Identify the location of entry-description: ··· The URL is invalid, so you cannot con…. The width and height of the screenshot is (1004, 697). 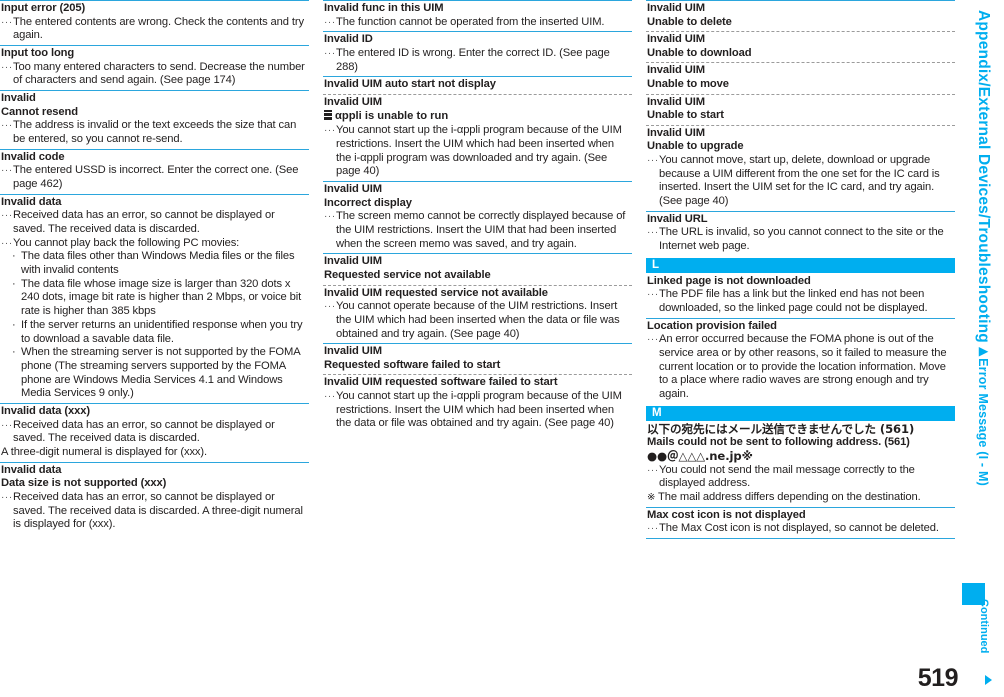
(800, 239).